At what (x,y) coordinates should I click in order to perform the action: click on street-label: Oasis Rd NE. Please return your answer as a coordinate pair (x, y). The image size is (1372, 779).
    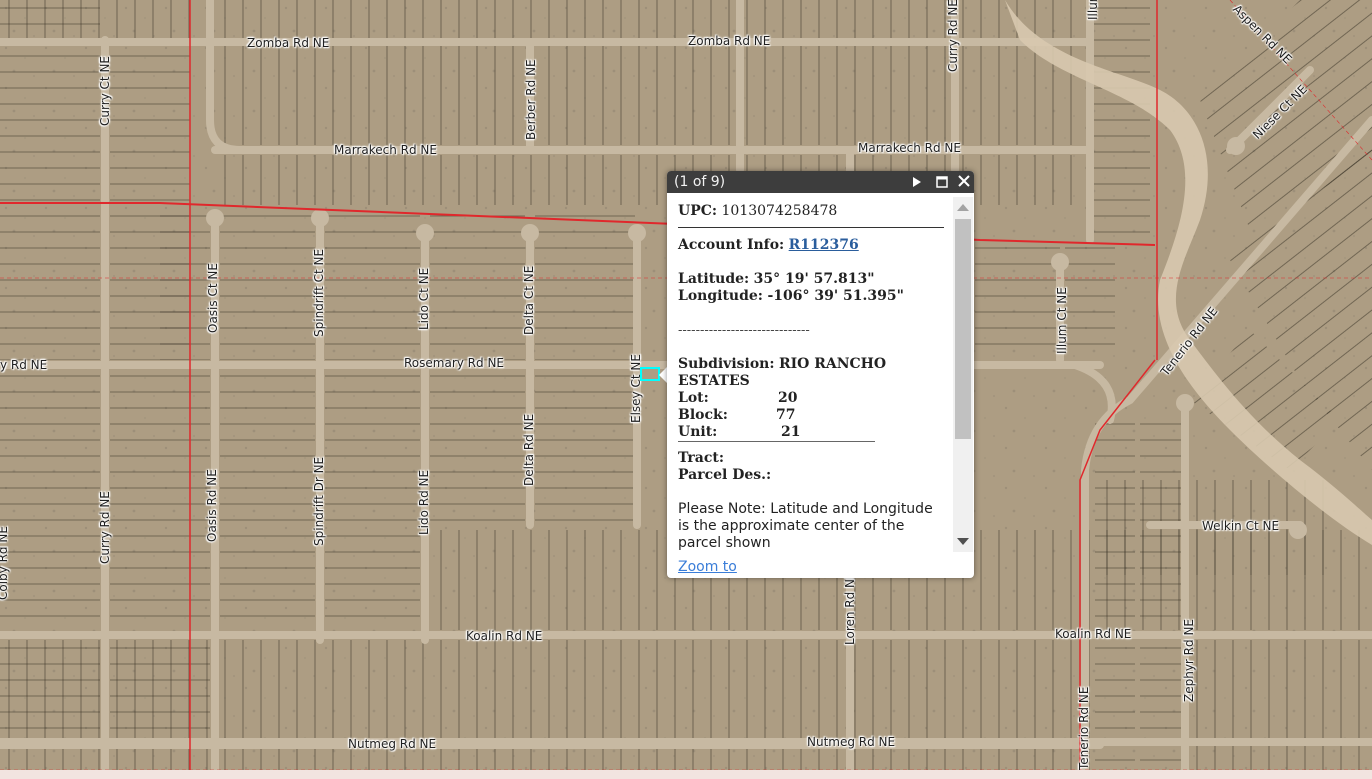
    Looking at the image, I should click on (212, 505).